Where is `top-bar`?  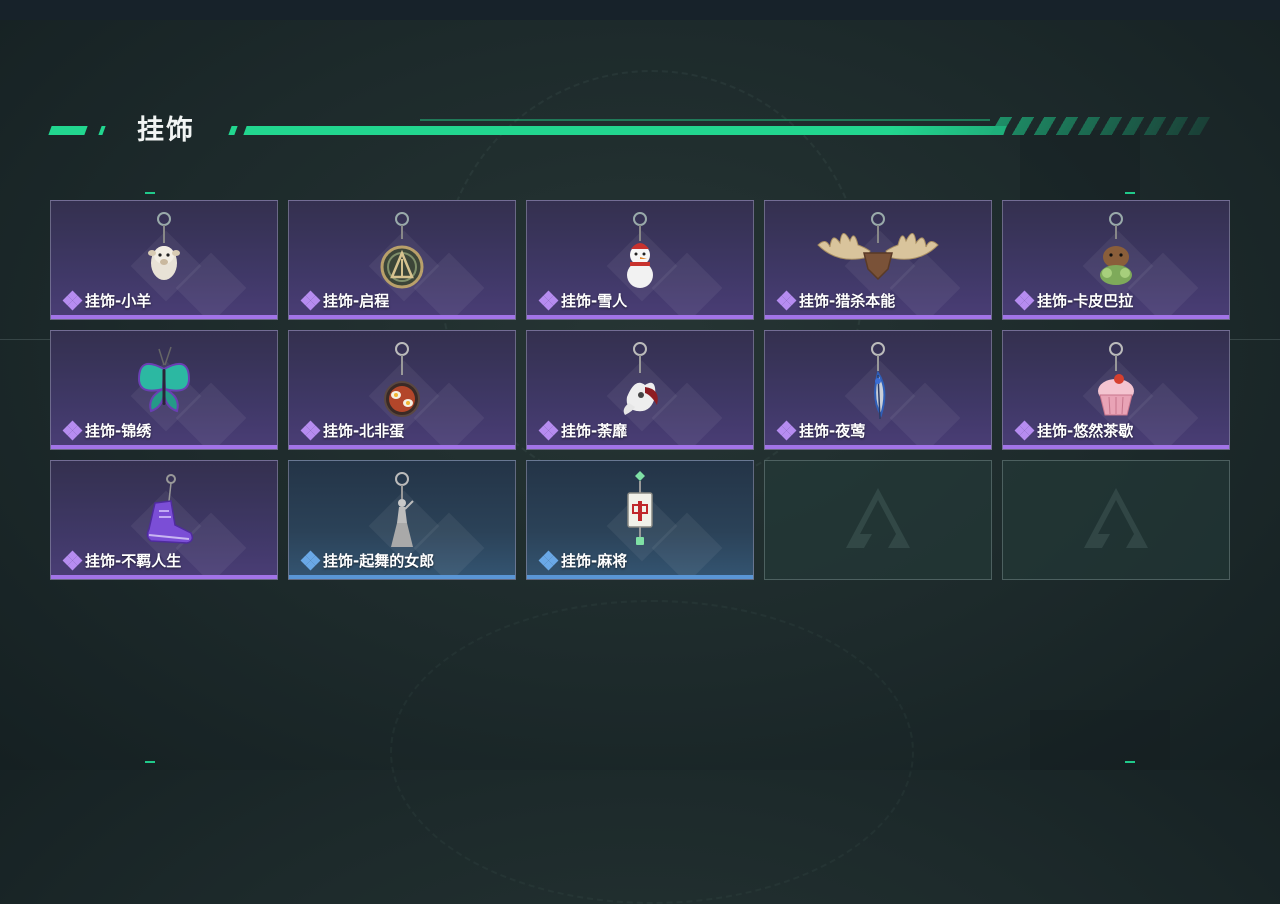 top-bar is located at coordinates (640, 10).